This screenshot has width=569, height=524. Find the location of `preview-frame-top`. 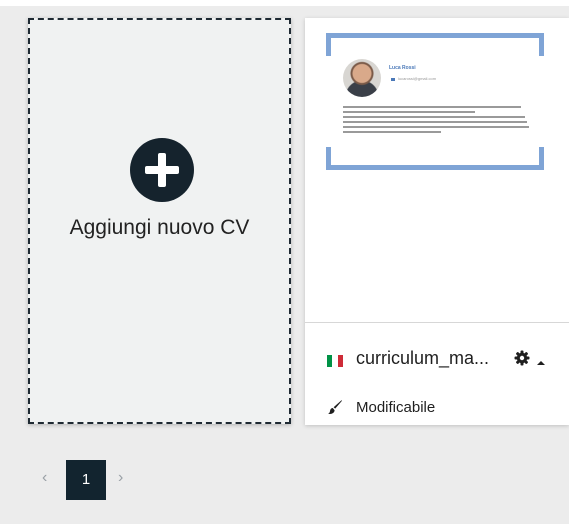

preview-frame-top is located at coordinates (435, 35).